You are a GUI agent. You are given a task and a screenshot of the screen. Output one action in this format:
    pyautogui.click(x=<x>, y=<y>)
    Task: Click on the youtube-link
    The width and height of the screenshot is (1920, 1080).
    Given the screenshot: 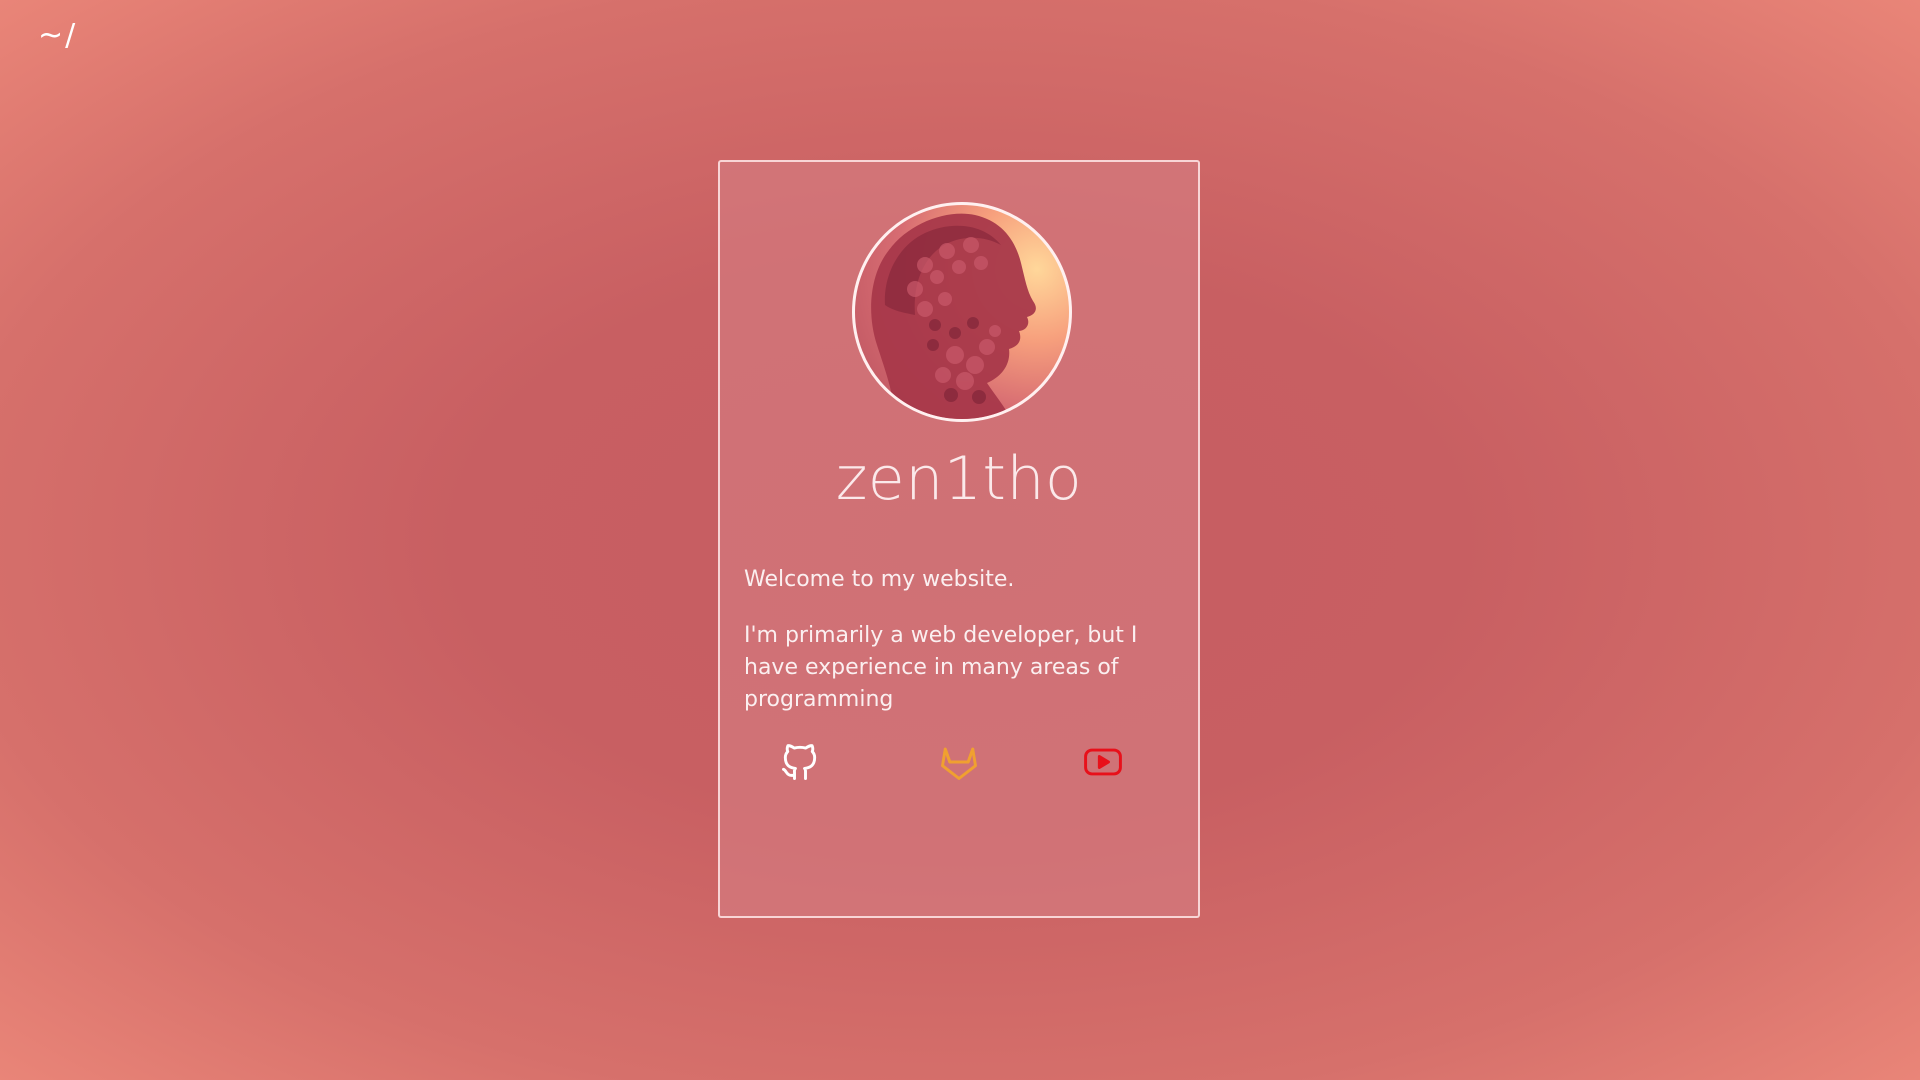 What is the action you would take?
    pyautogui.click(x=1103, y=762)
    